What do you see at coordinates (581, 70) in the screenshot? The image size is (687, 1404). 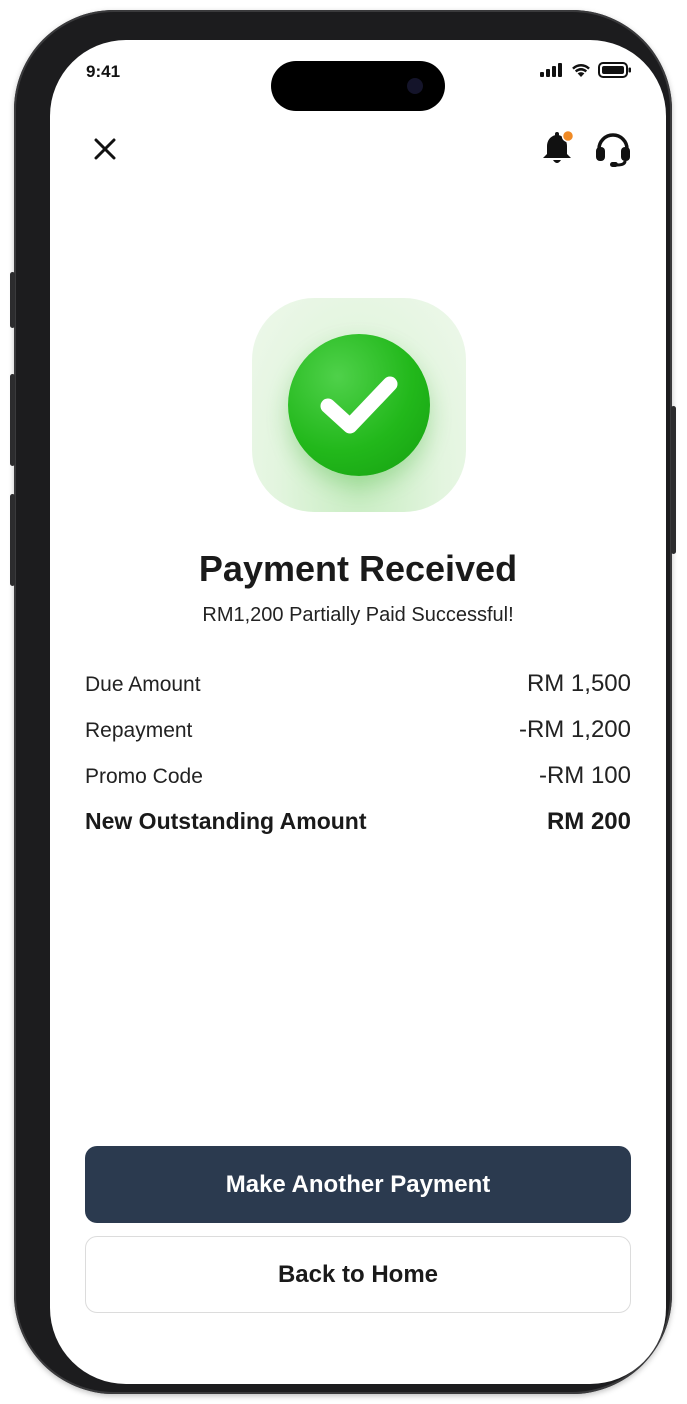 I see `wifi-icon` at bounding box center [581, 70].